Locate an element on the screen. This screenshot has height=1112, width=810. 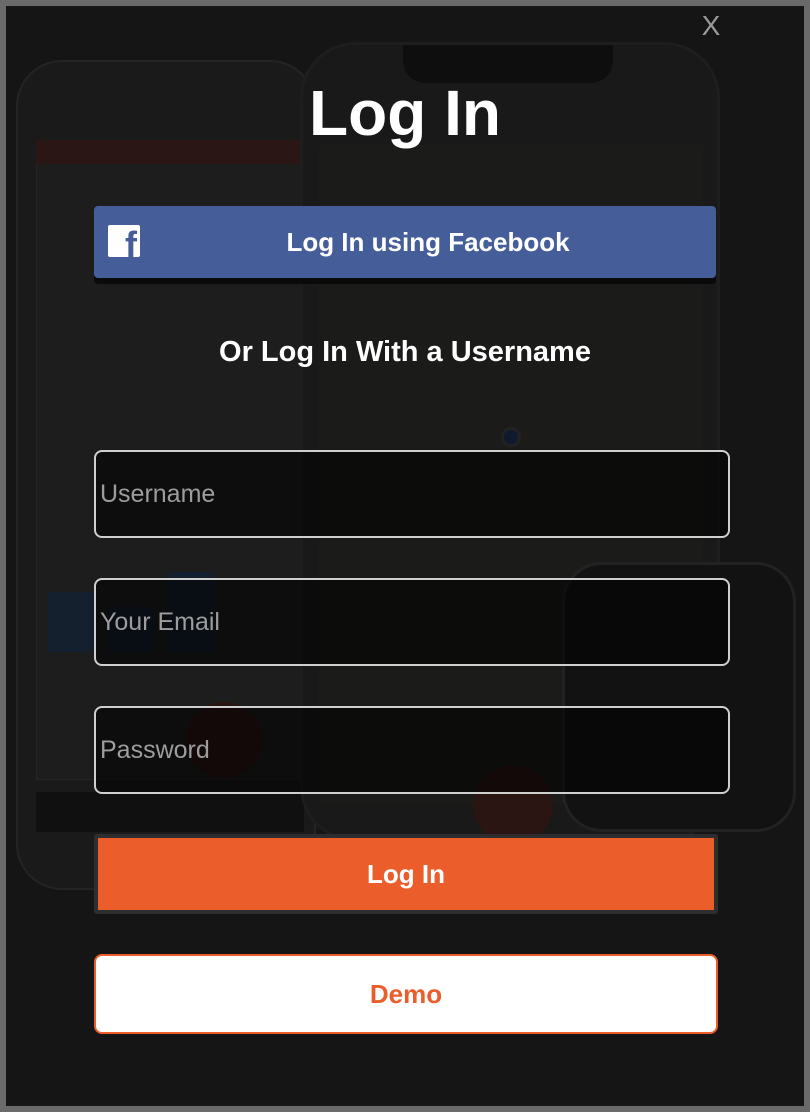
demo-button: Demo is located at coordinates (406, 994).